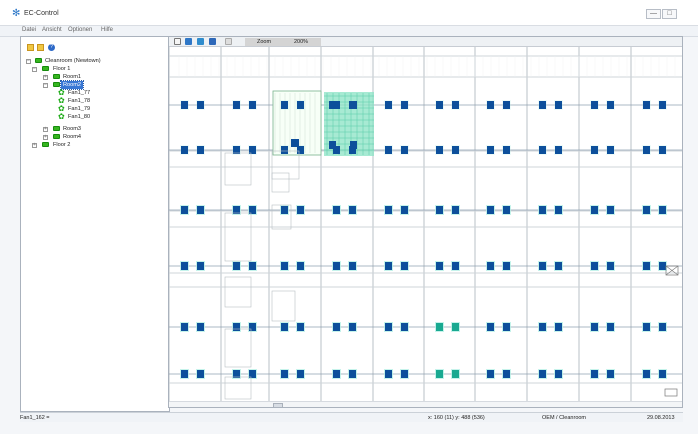 Image resolution: width=698 pixels, height=434 pixels. I want to click on zoom-toggle-icon, so click(228, 41).